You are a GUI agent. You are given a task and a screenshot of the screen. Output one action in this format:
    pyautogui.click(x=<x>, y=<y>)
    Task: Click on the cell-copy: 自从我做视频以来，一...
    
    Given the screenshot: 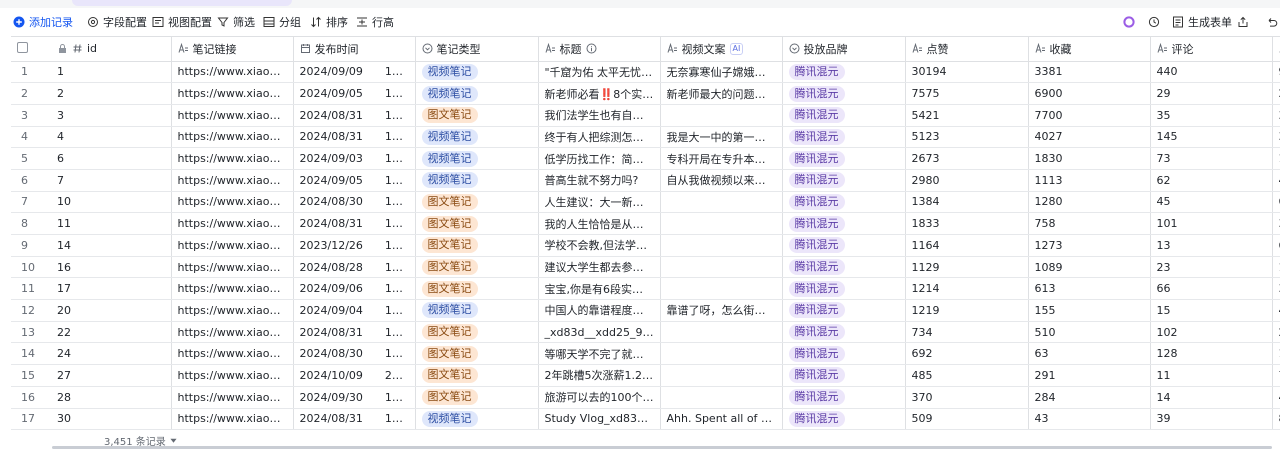 What is the action you would take?
    pyautogui.click(x=721, y=180)
    